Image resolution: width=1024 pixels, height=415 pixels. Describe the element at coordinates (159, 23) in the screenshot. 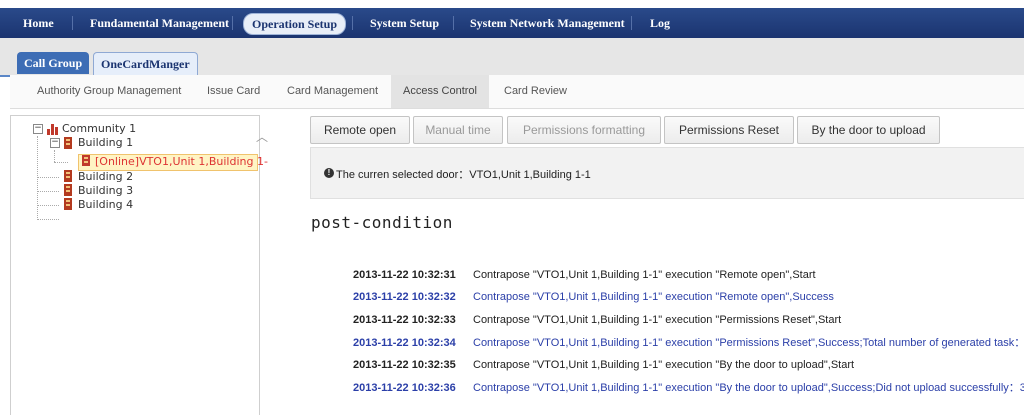

I see `nav-fundamental-management: Fundamental Management` at that location.